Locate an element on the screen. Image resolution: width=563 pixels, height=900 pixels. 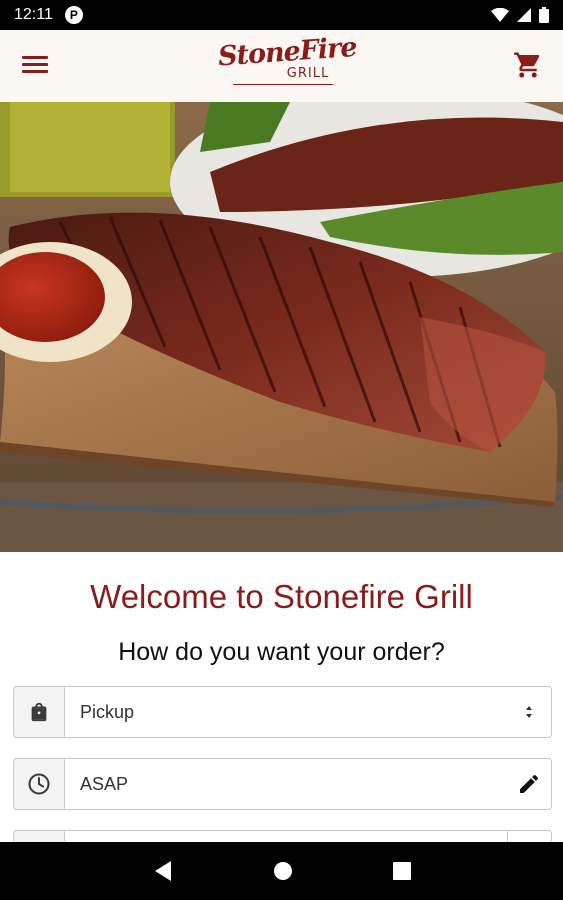
status-icons is located at coordinates (520, 15).